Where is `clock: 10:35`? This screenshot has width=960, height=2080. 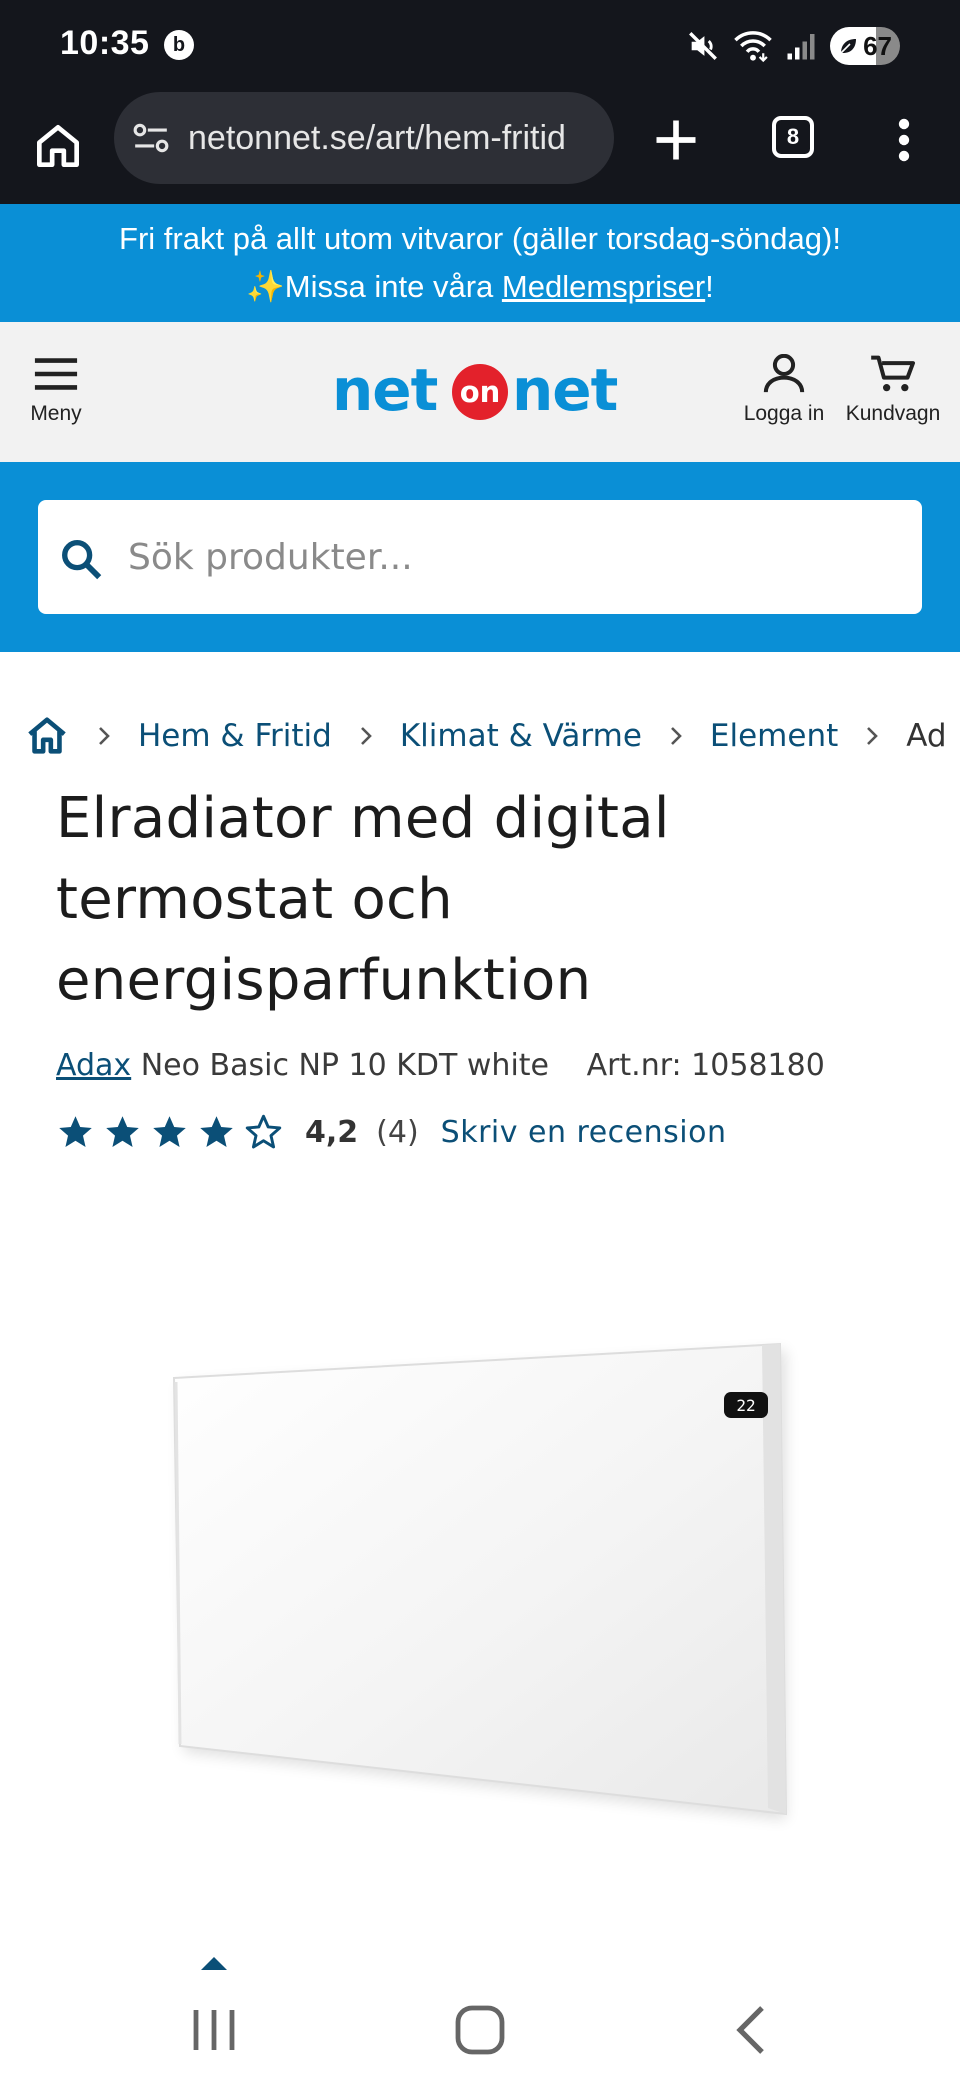 clock: 10:35 is located at coordinates (105, 43).